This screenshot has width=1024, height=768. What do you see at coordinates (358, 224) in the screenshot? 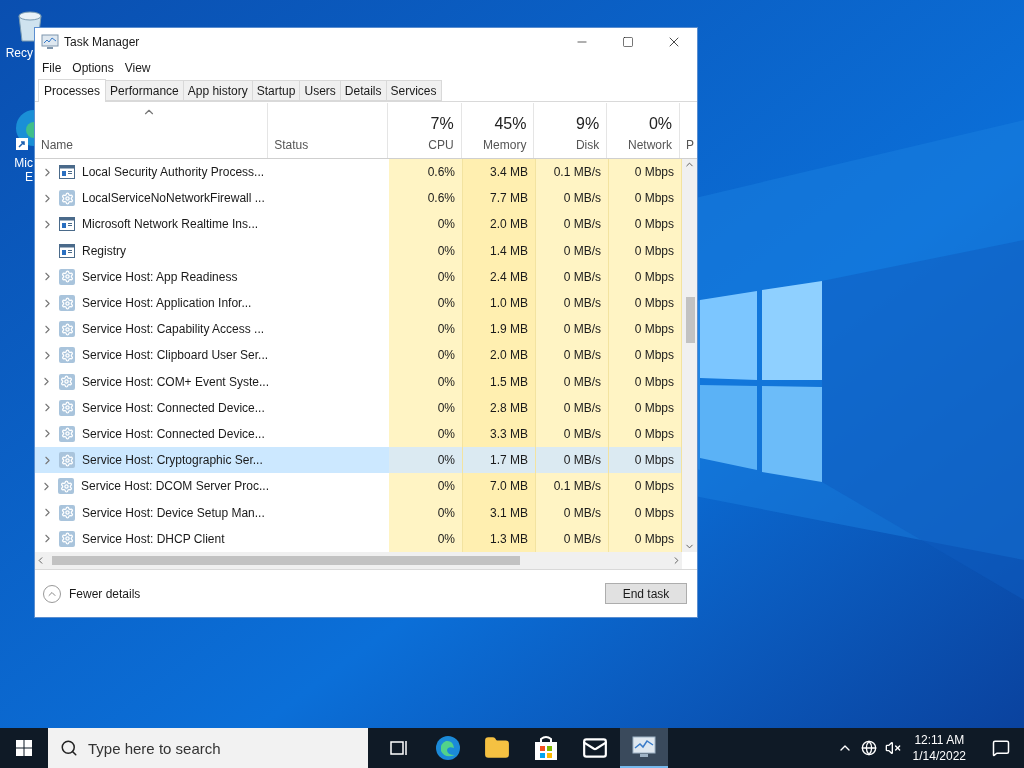
I see `process-row: Microsoft Network Realtime Ins... 0% 2.0 MB 0 MB/s 0 Mbps` at bounding box center [358, 224].